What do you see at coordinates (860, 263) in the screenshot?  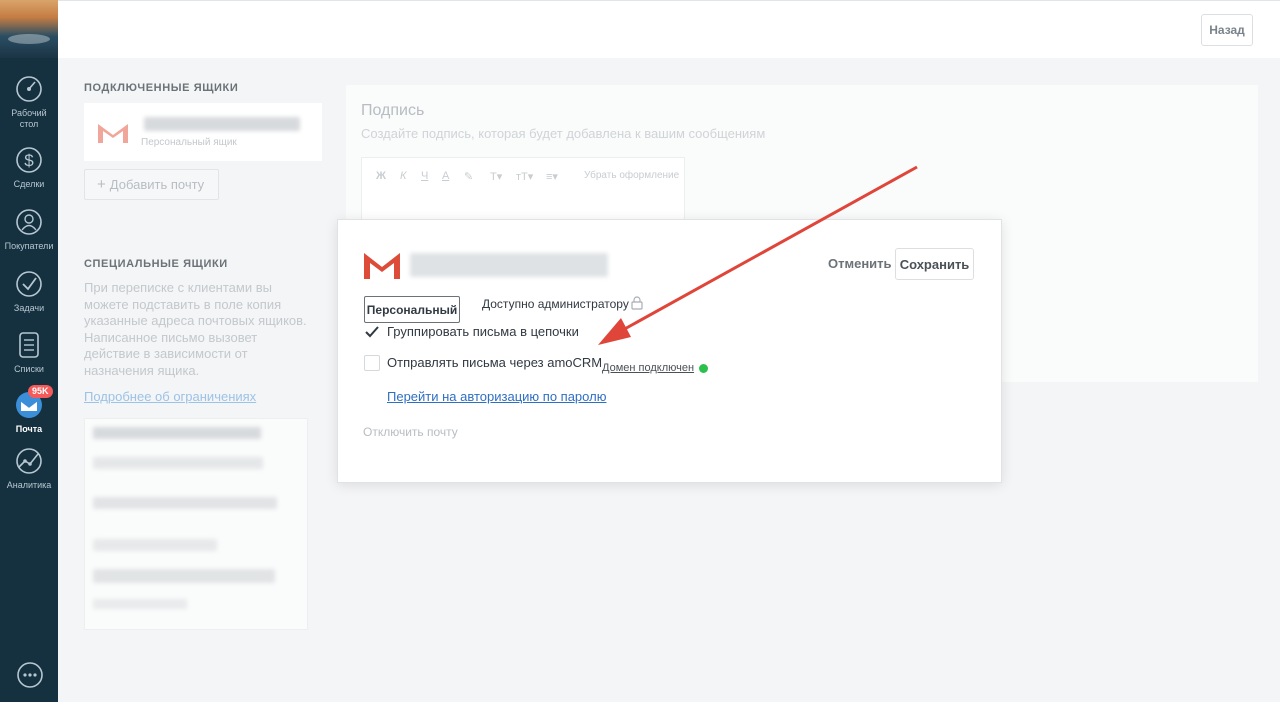 I see `cancel-button: Отменить` at bounding box center [860, 263].